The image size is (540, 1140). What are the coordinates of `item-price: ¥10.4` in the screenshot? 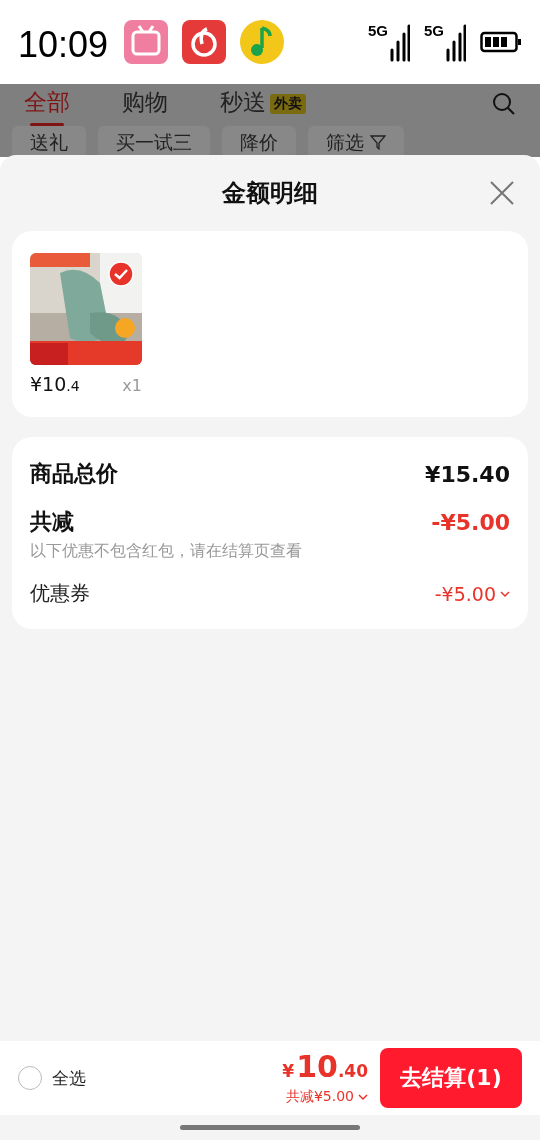 It's located at (55, 384).